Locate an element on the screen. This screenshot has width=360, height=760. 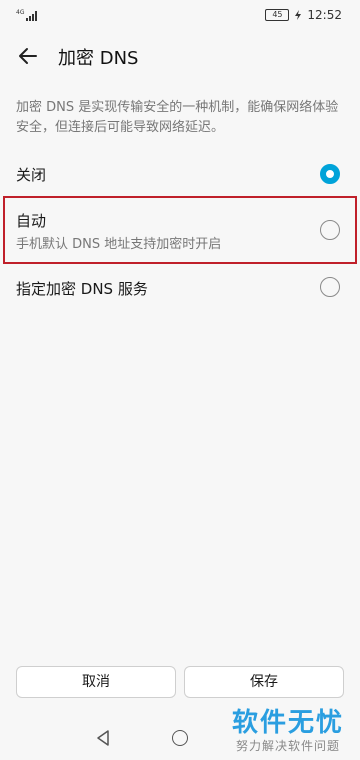
option-auto-subtitle: 手机默认 DNS 地址支持加密时开启 is located at coordinates (119, 244).